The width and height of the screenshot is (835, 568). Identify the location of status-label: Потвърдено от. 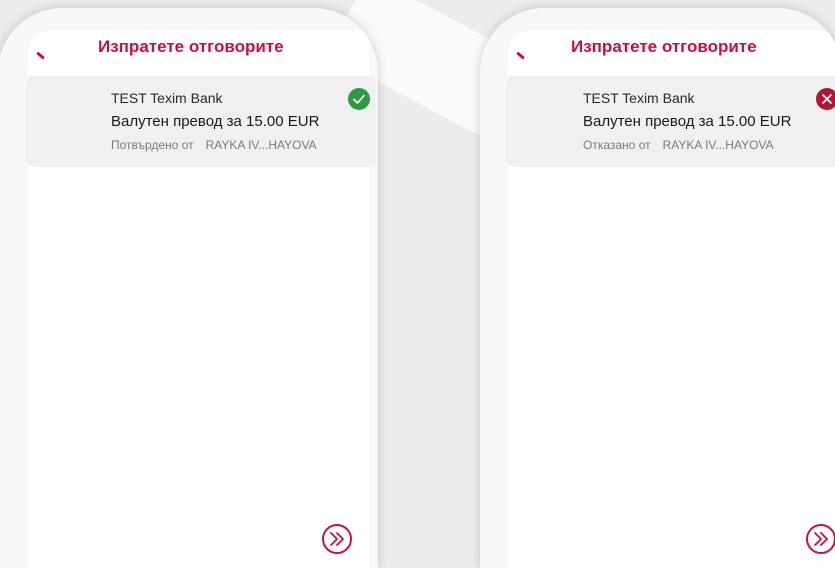
(152, 145).